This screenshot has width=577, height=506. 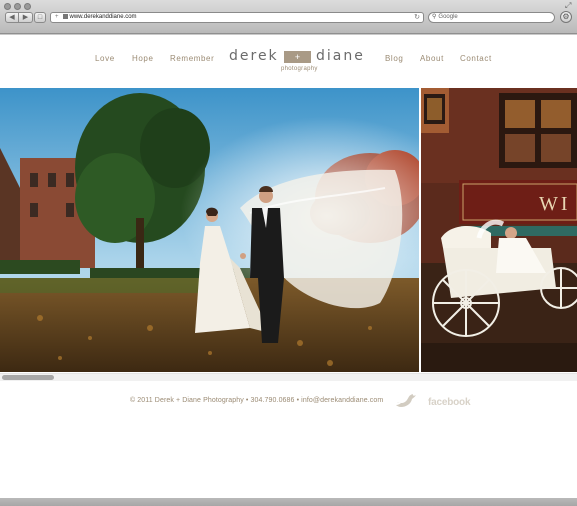 I want to click on site-logo: derek + diane photography, so click(x=299, y=62).